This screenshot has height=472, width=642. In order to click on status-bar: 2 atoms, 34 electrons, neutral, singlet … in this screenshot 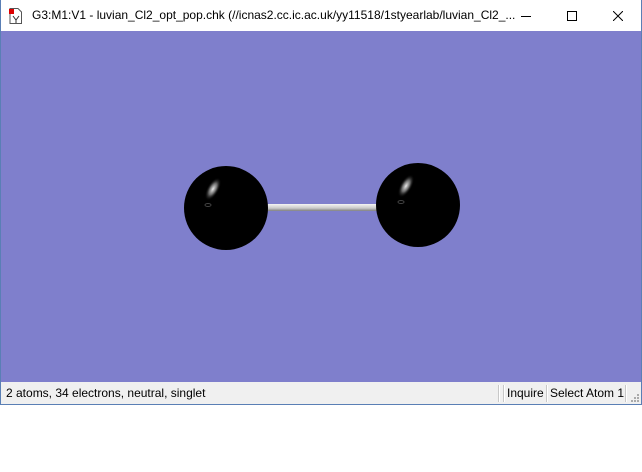, I will do `click(321, 393)`.